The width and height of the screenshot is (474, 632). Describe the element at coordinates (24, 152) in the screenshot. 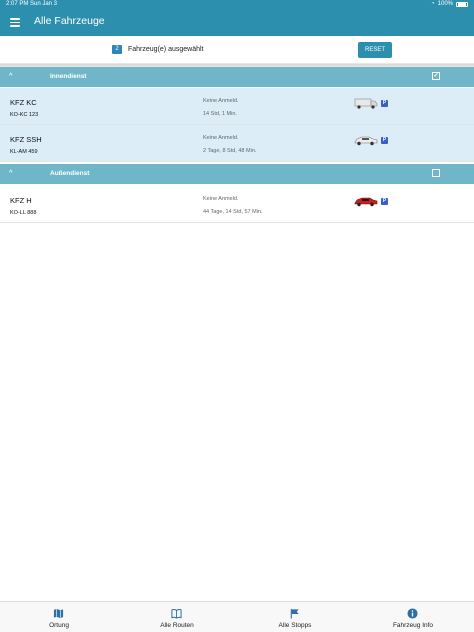

I see `vehicle-plate: KL-AM 459` at that location.